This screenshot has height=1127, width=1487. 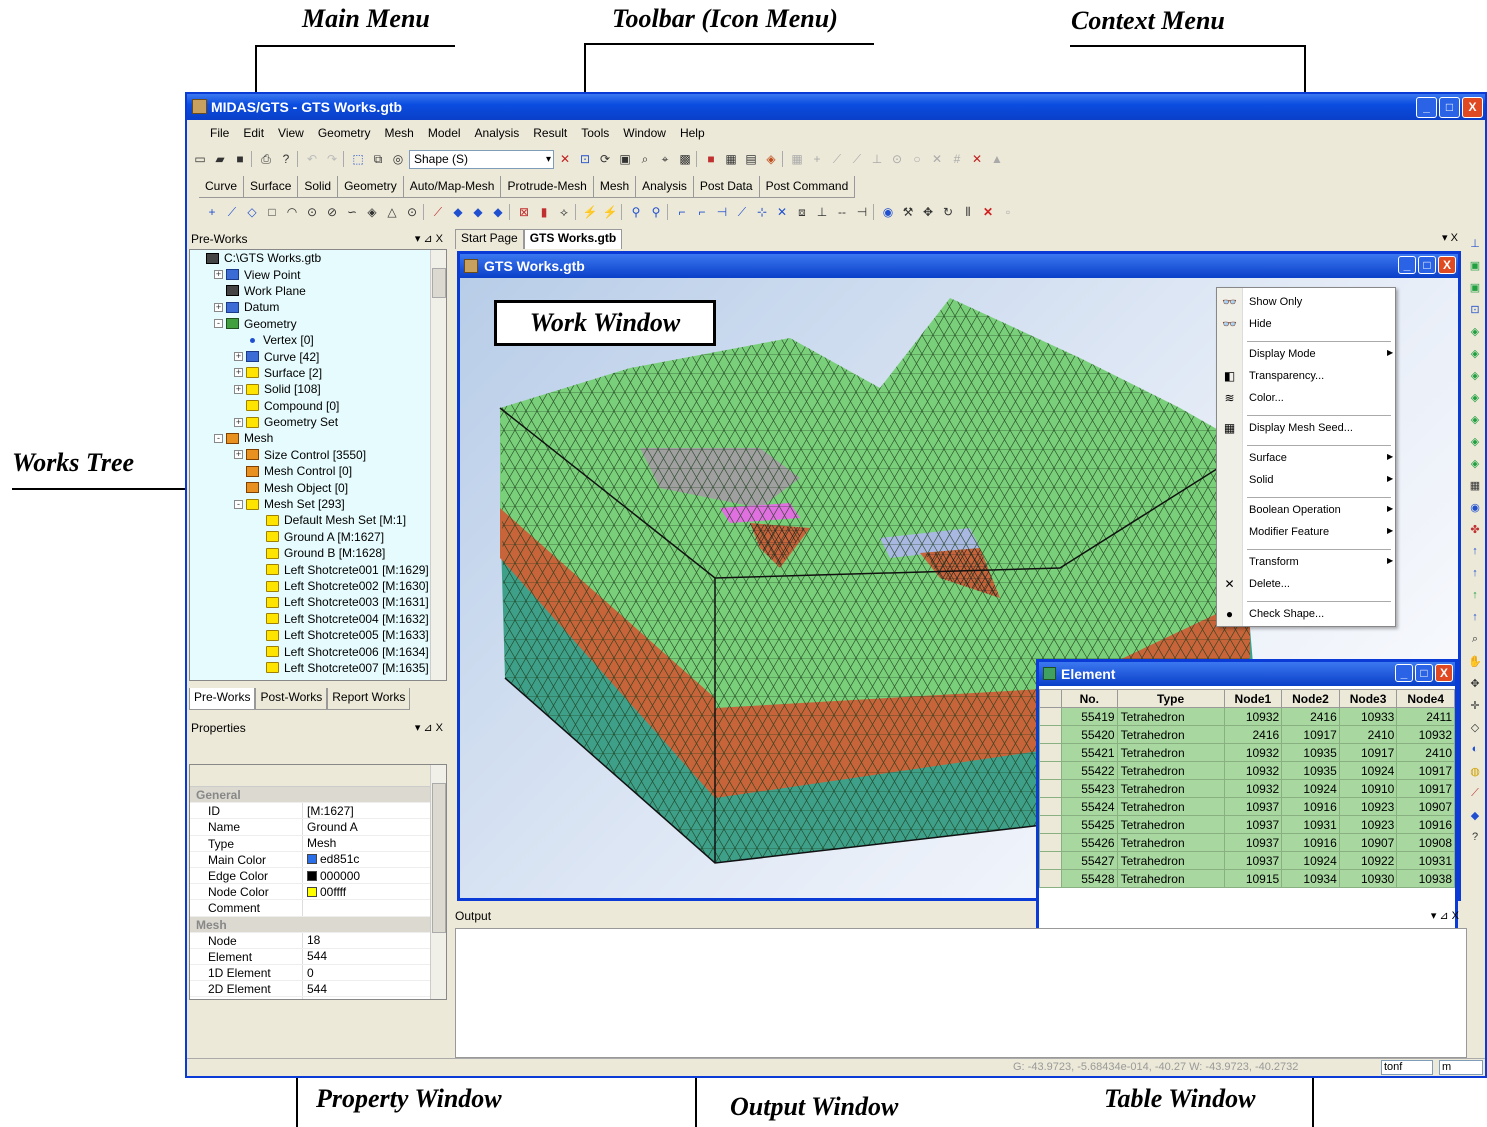 I want to click on zoom-fit-icon: ⊡, so click(x=585, y=159).